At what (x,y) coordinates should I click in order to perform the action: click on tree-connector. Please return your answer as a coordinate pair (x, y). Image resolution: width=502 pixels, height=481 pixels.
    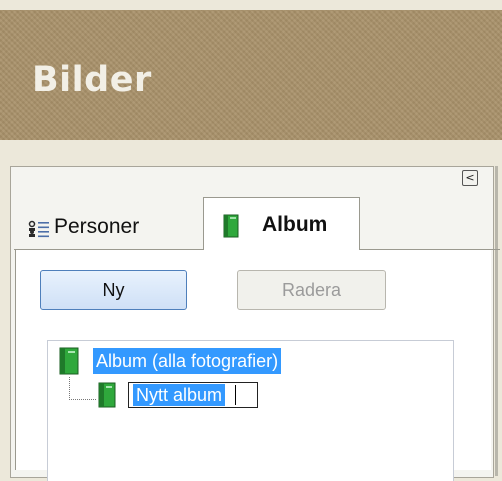
    Looking at the image, I should click on (82, 388).